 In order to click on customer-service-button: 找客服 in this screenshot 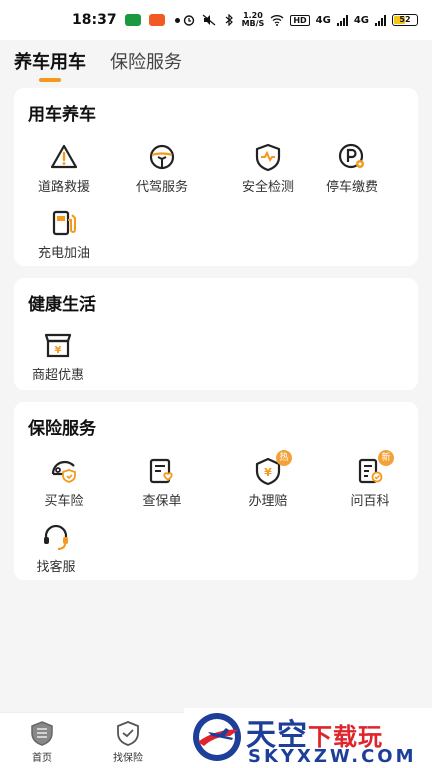, I will do `click(56, 548)`.